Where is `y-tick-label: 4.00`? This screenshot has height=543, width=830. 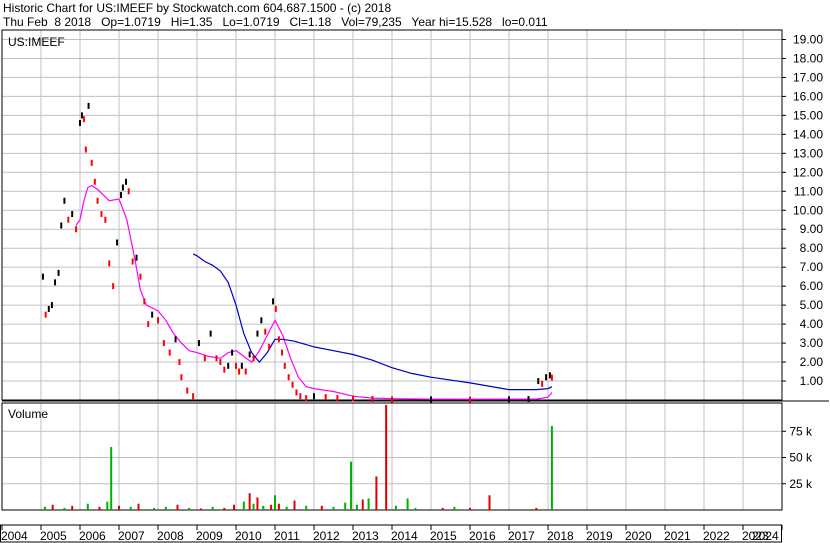 y-tick-label: 4.00 is located at coordinates (812, 324).